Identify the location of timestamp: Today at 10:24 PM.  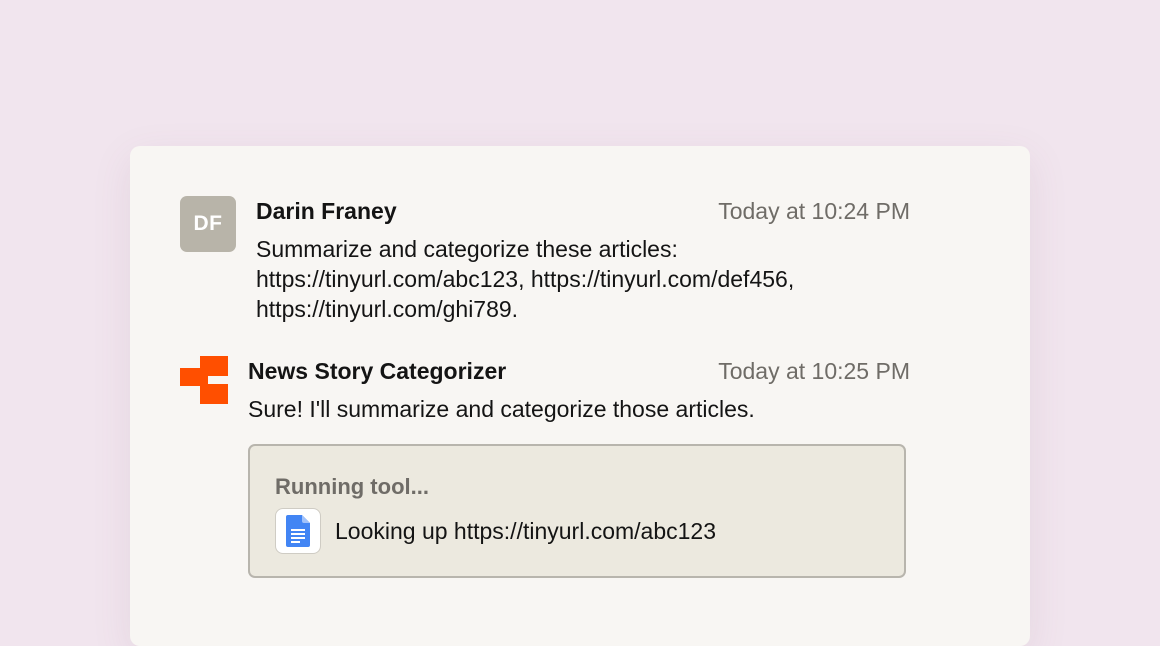
(814, 211).